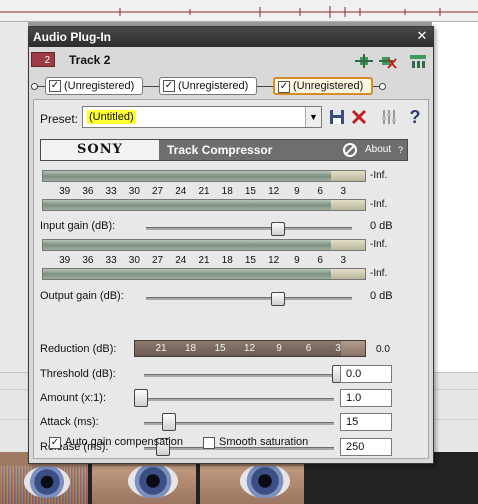 This screenshot has height=504, width=478. What do you see at coordinates (277, 229) in the screenshot?
I see `input-gain-slider` at bounding box center [277, 229].